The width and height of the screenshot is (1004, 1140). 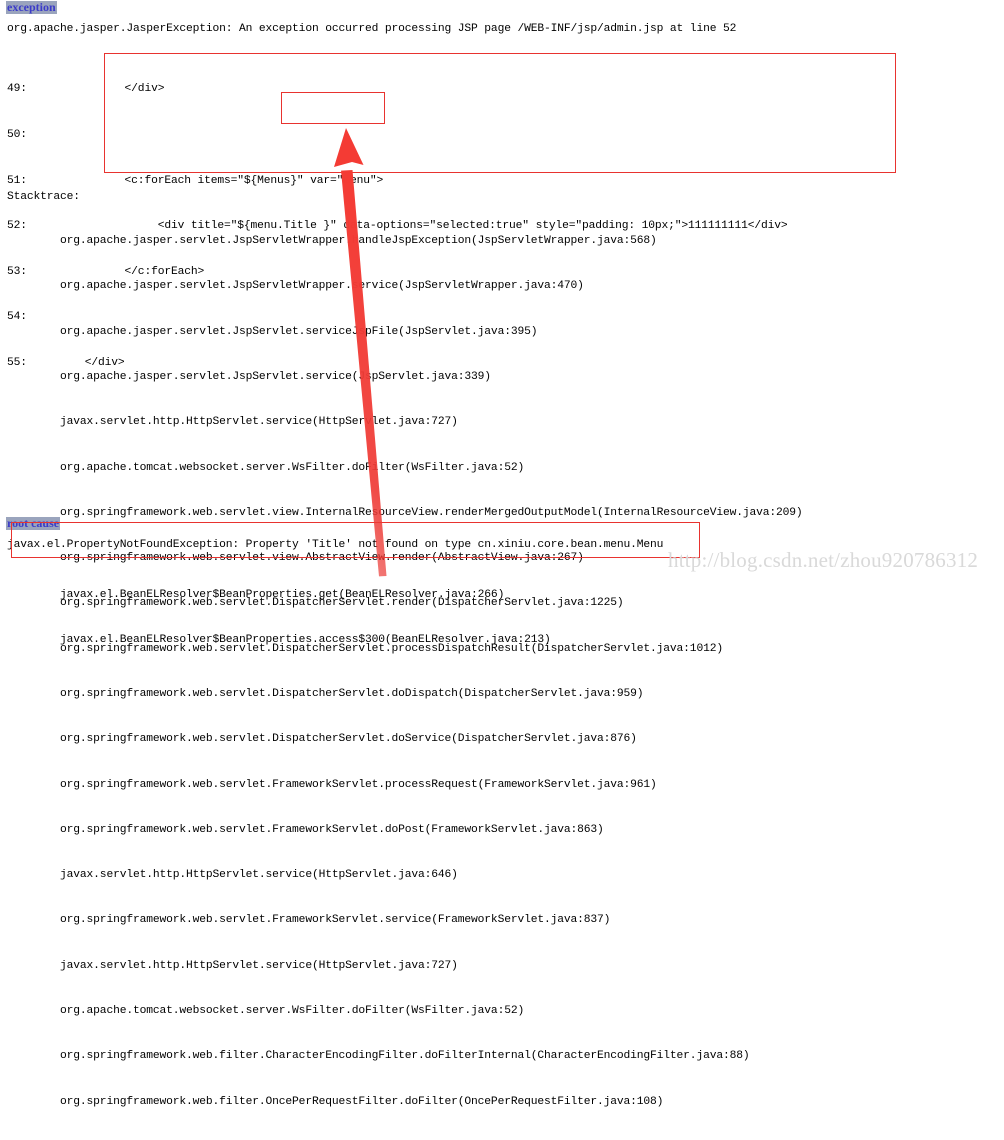 What do you see at coordinates (33, 523) in the screenshot?
I see `root-cause-heading: root cause` at bounding box center [33, 523].